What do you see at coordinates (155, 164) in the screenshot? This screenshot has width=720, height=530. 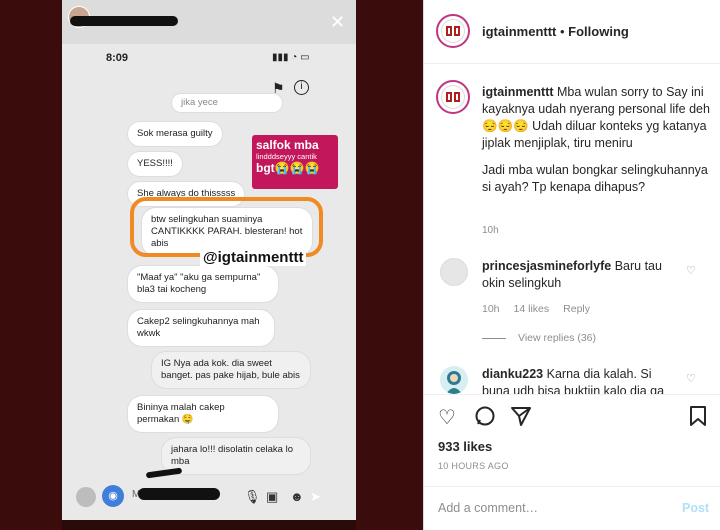 I see `chat-bubble: YESS!!!!` at bounding box center [155, 164].